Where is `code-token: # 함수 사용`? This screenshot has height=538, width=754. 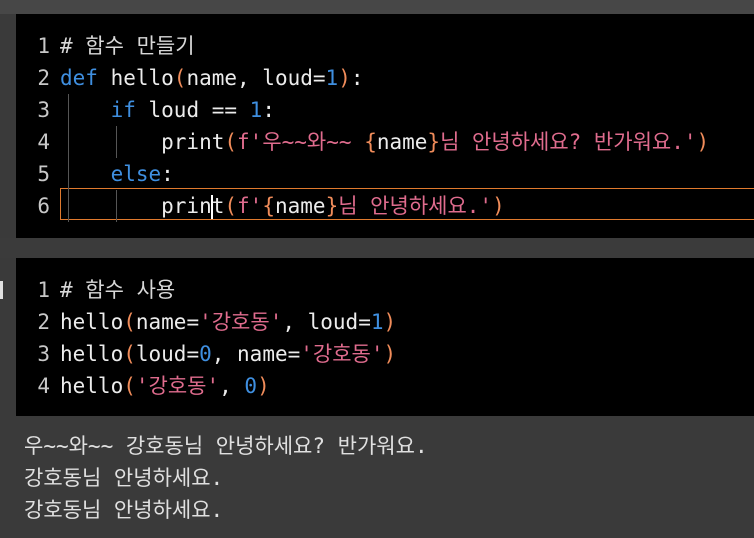
code-token: # 함수 사용 is located at coordinates (118, 290).